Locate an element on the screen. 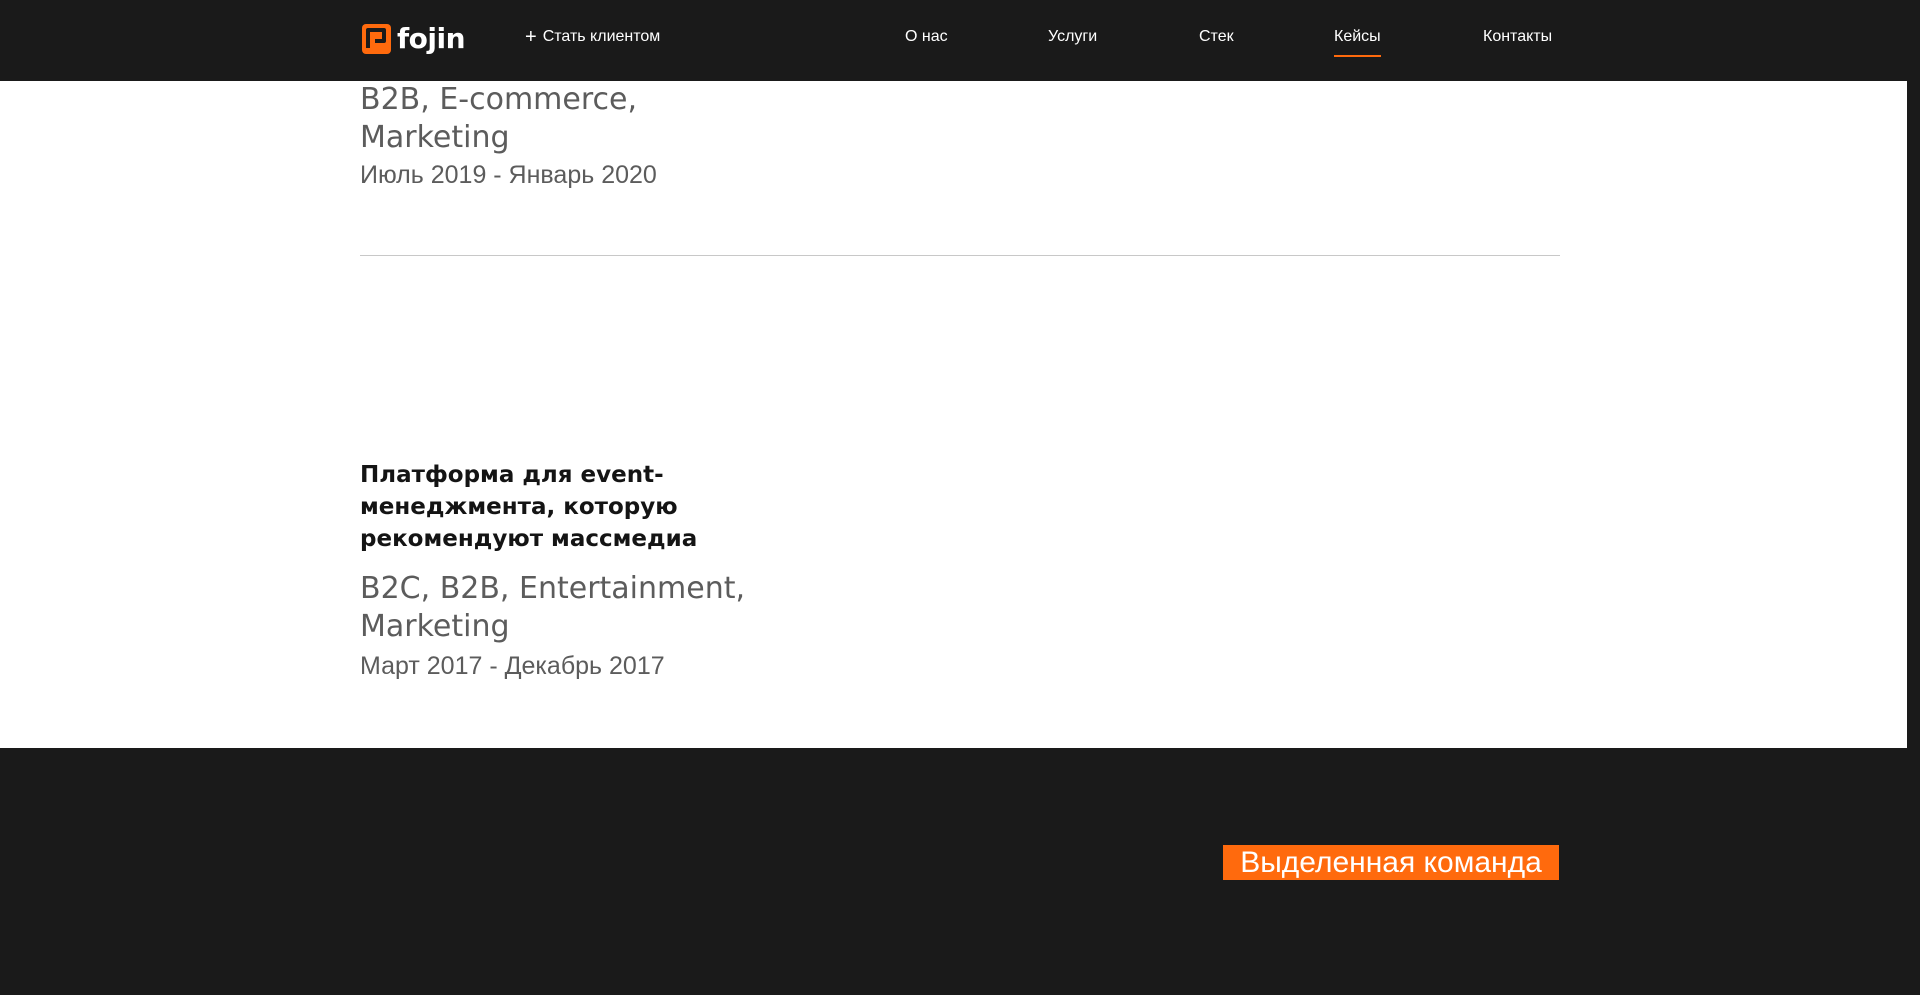  case-divider is located at coordinates (960, 255).